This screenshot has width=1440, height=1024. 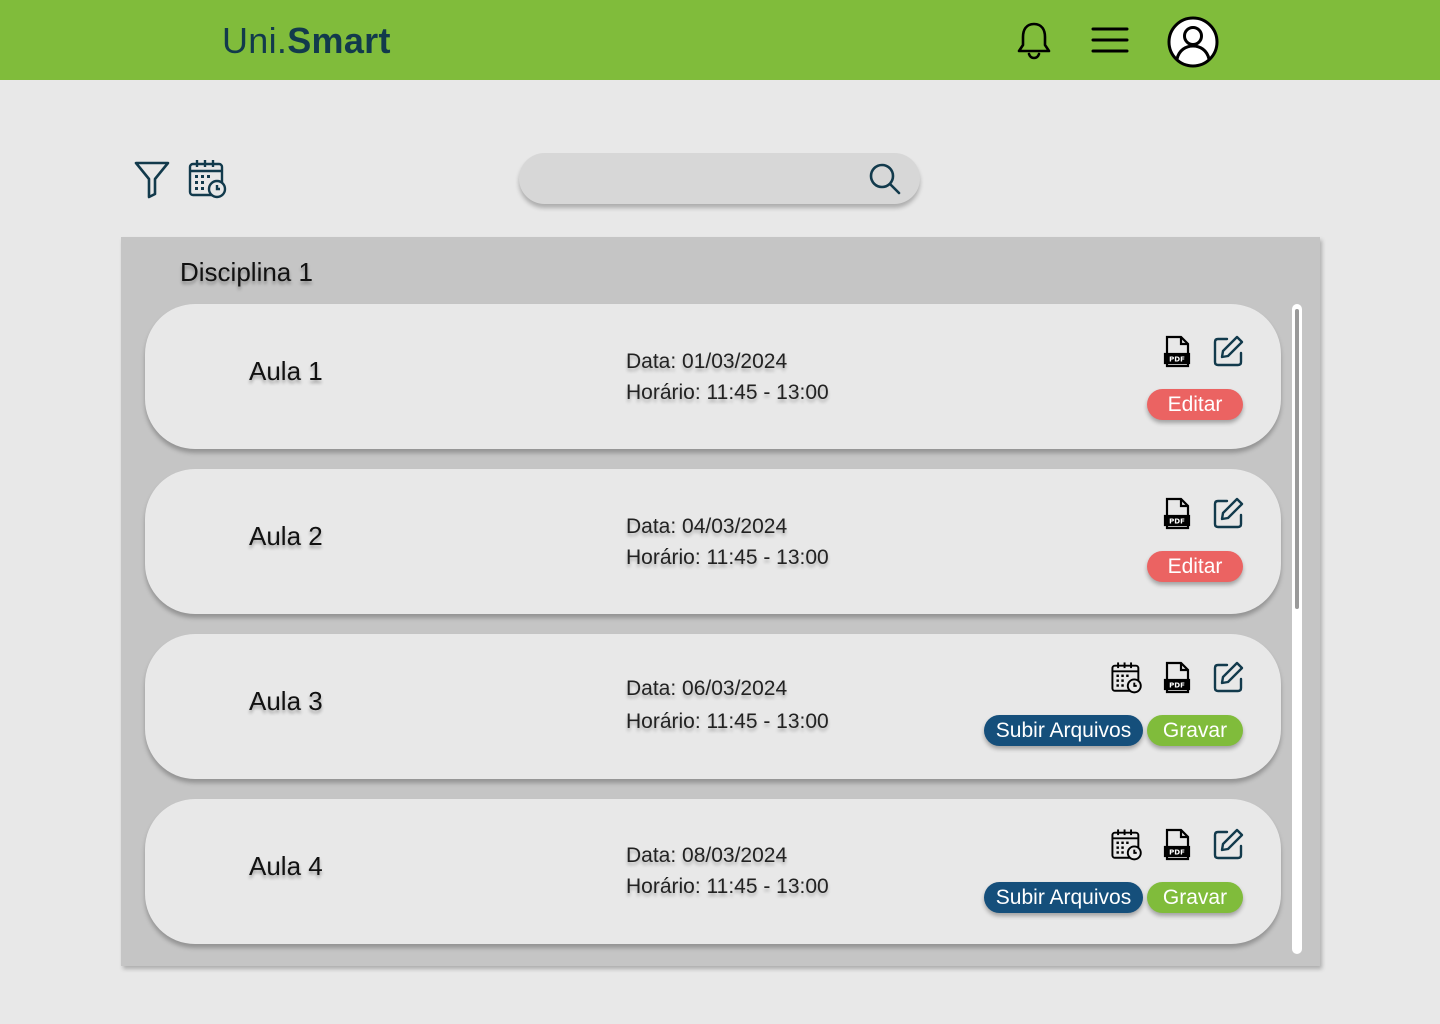 What do you see at coordinates (152, 179) in the screenshot?
I see `filter-icon` at bounding box center [152, 179].